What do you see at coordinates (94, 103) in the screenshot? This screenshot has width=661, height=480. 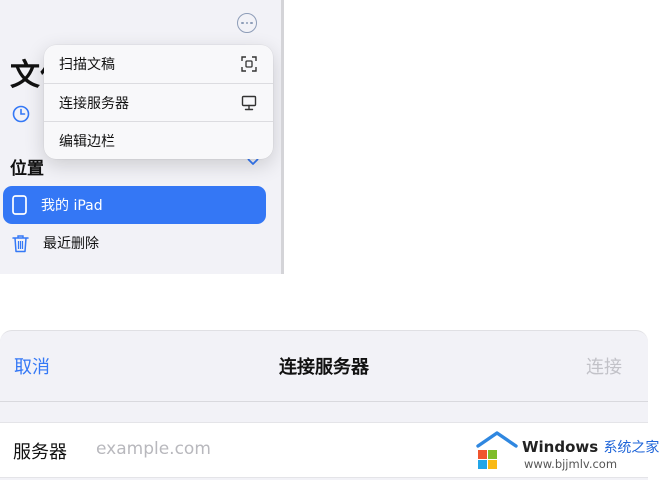 I see `menu-item-label: 连接服务器` at bounding box center [94, 103].